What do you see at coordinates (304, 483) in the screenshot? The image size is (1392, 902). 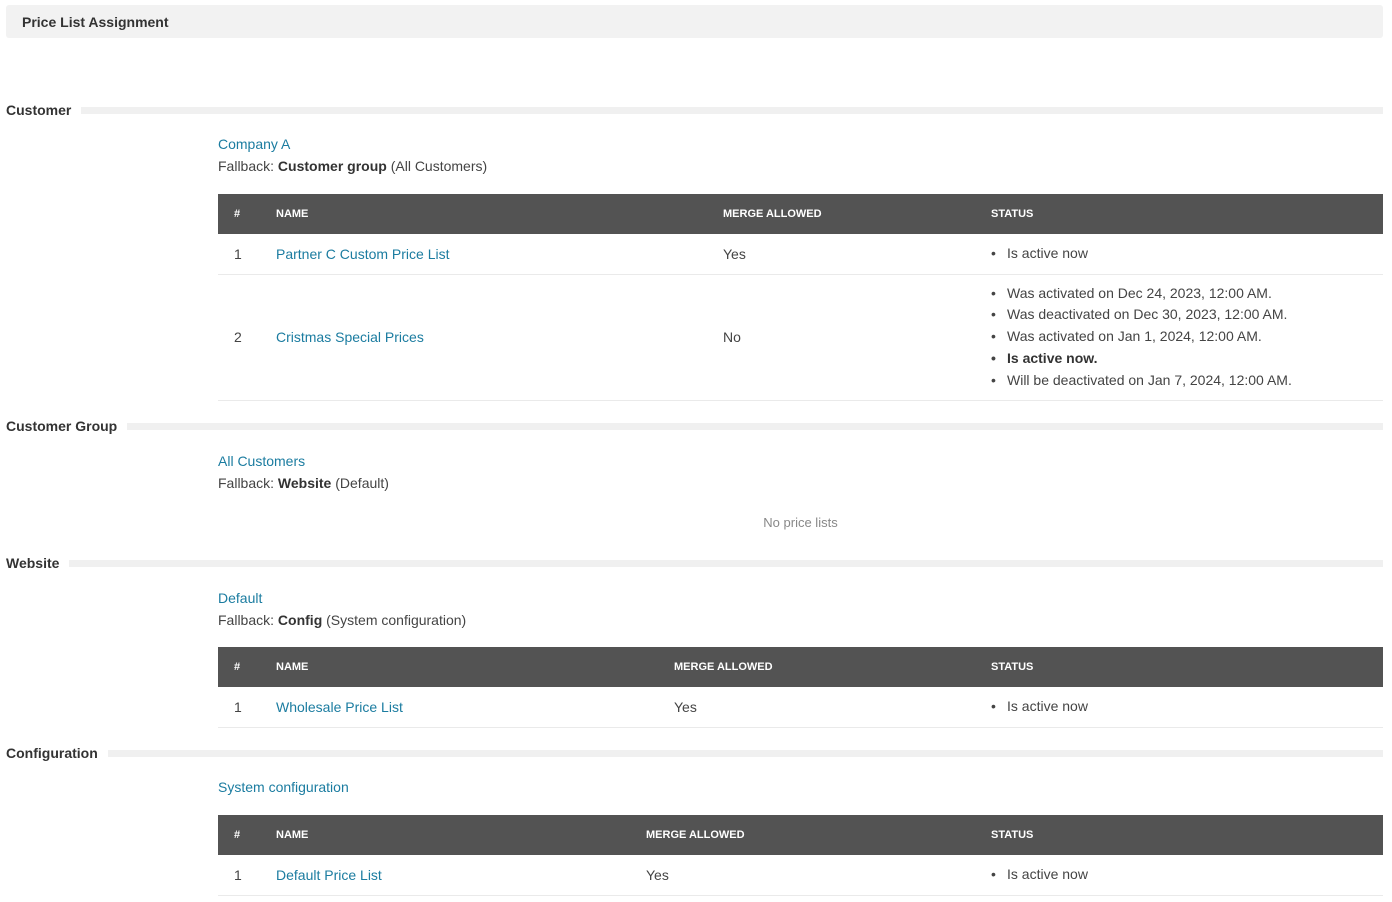 I see `fallback-level: Website` at bounding box center [304, 483].